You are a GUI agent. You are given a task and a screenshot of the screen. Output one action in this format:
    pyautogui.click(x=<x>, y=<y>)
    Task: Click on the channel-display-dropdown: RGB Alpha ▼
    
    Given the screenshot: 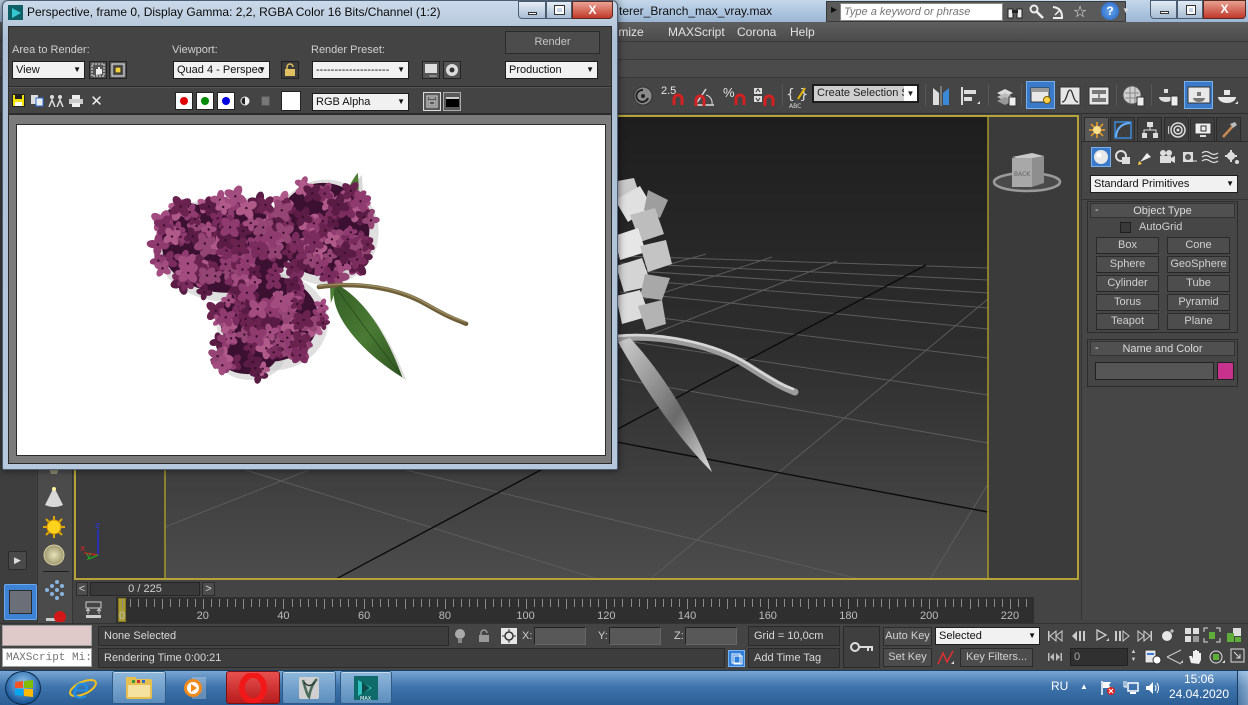 What is the action you would take?
    pyautogui.click(x=360, y=102)
    